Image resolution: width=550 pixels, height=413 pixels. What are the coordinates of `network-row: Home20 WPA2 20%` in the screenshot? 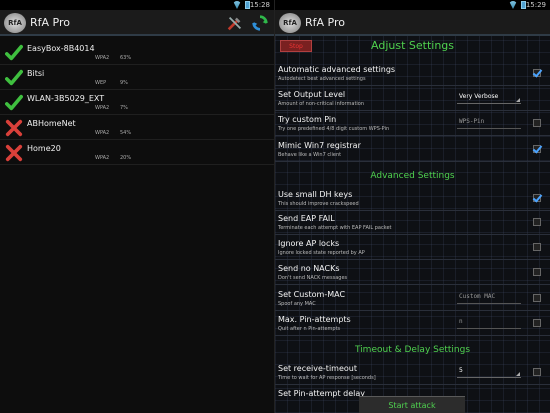 It's located at (137, 152).